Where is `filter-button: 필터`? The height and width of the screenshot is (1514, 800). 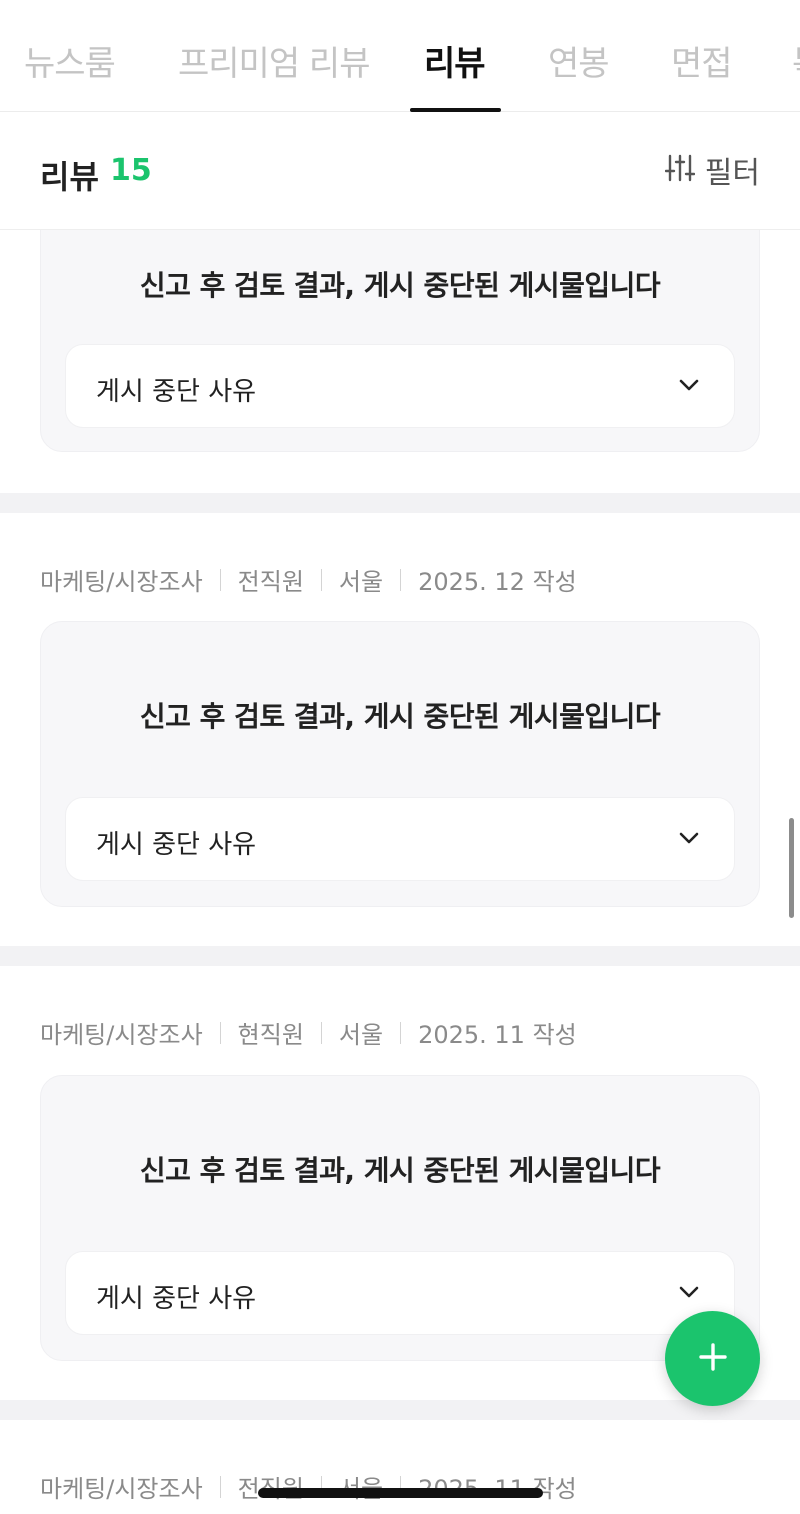 filter-button: 필터 is located at coordinates (712, 170).